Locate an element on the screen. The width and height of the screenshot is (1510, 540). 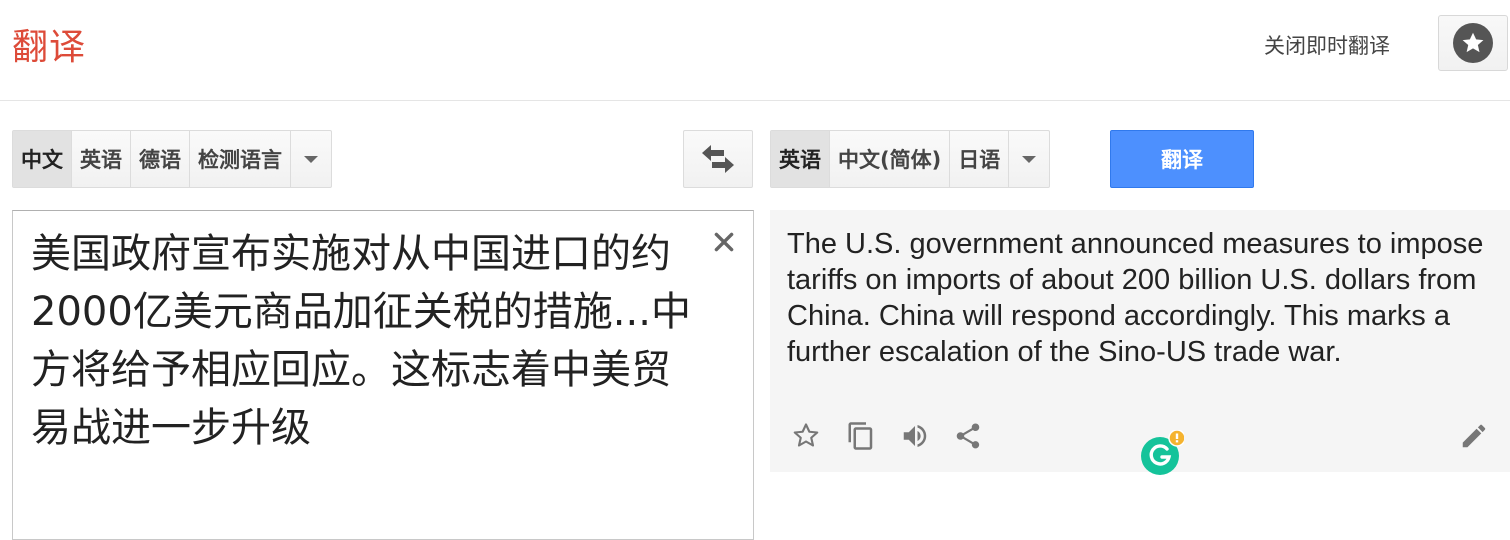
swap-languages-button is located at coordinates (718, 159).